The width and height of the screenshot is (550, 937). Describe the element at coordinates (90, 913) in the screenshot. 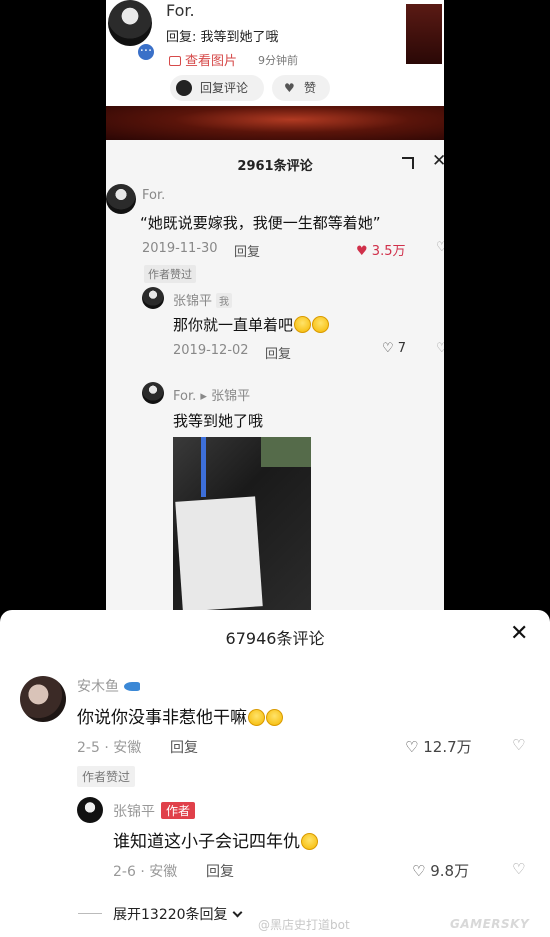

I see `expand-divider` at that location.